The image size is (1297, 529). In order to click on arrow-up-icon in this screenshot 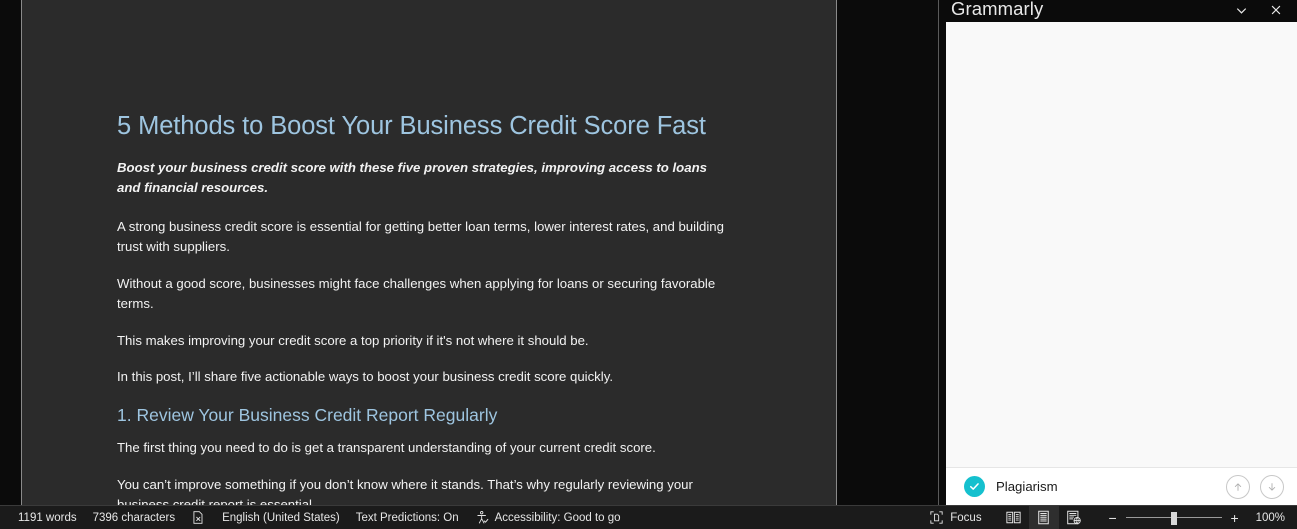, I will do `click(1238, 486)`.